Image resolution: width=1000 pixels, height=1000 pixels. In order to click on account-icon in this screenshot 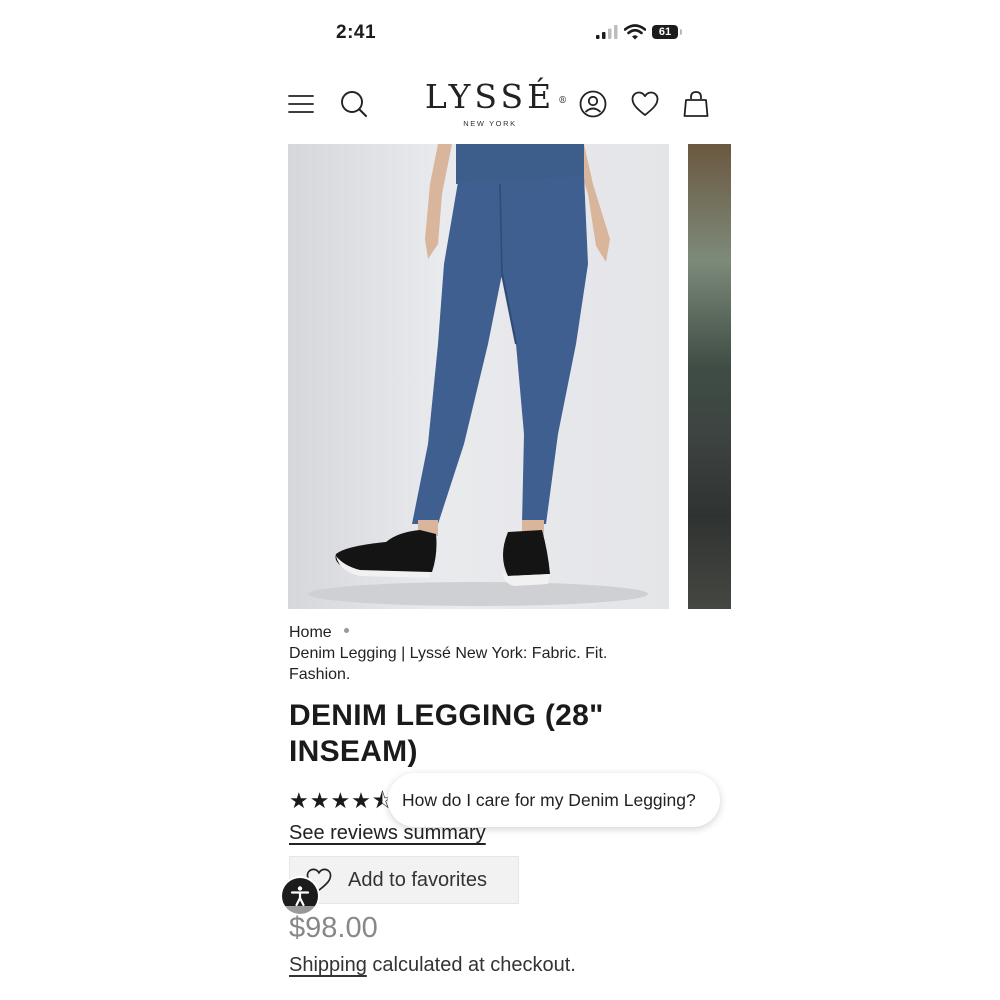, I will do `click(593, 104)`.